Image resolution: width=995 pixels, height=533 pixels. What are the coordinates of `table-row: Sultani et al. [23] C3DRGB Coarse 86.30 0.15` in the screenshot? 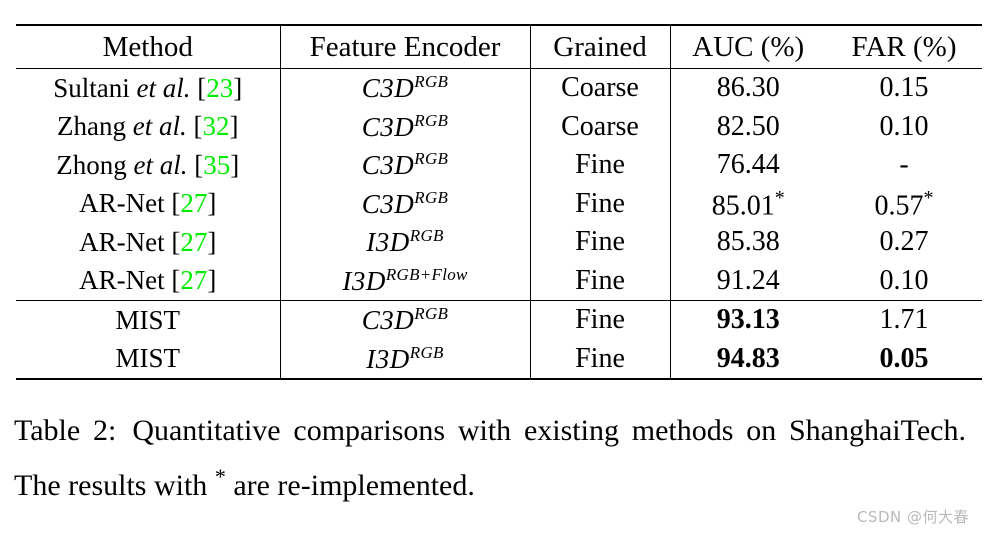 It's located at (499, 88).